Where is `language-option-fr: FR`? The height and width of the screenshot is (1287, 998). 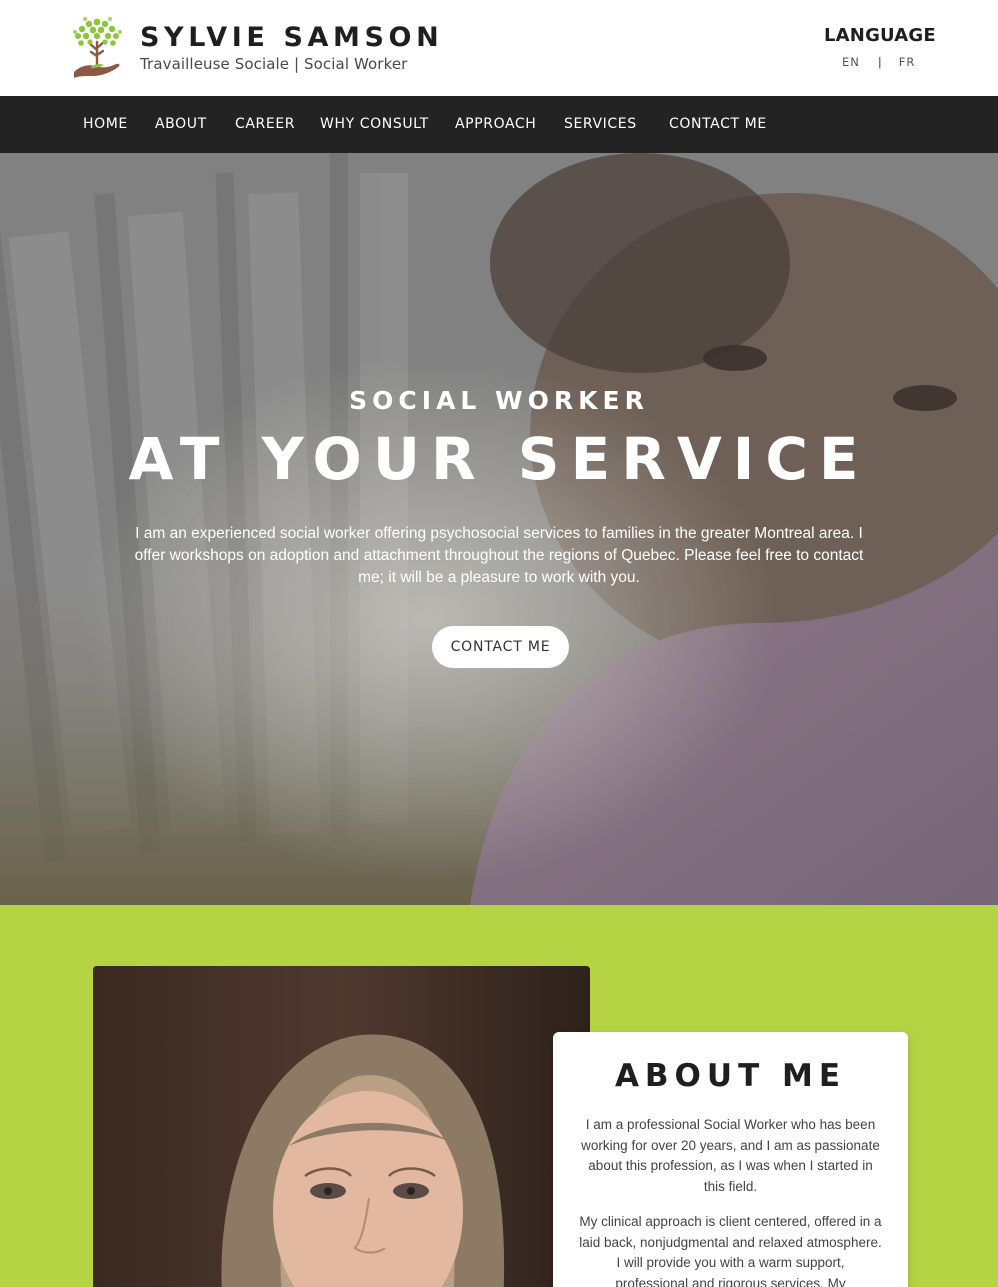
language-option-fr: FR is located at coordinates (907, 62).